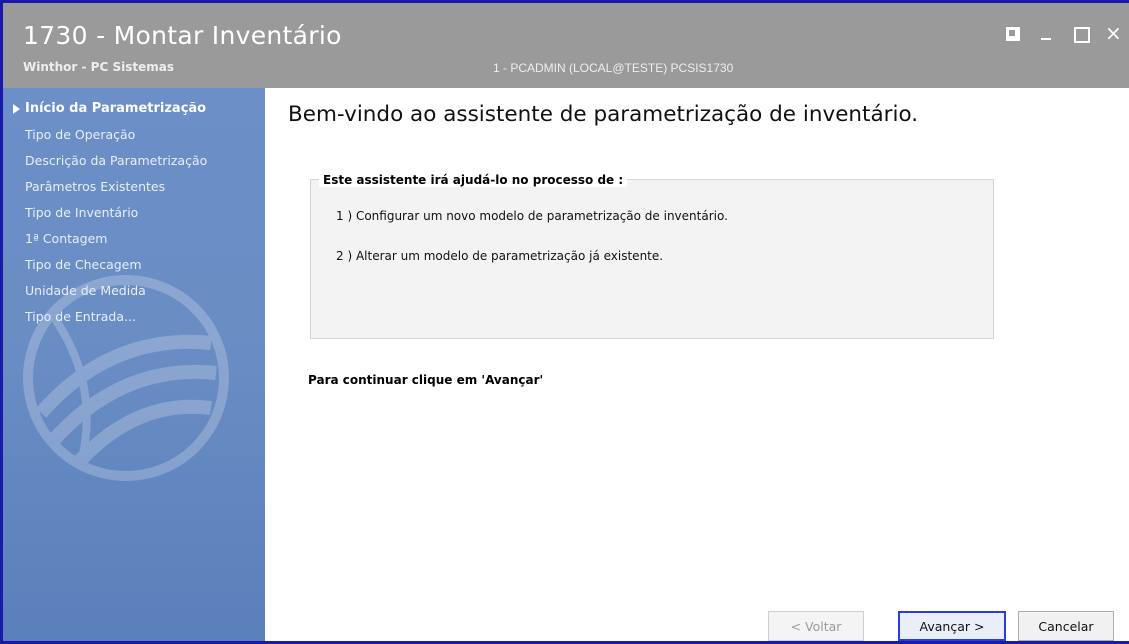 This screenshot has width=1129, height=644. What do you see at coordinates (1115, 33) in the screenshot?
I see `close-icon: ×` at bounding box center [1115, 33].